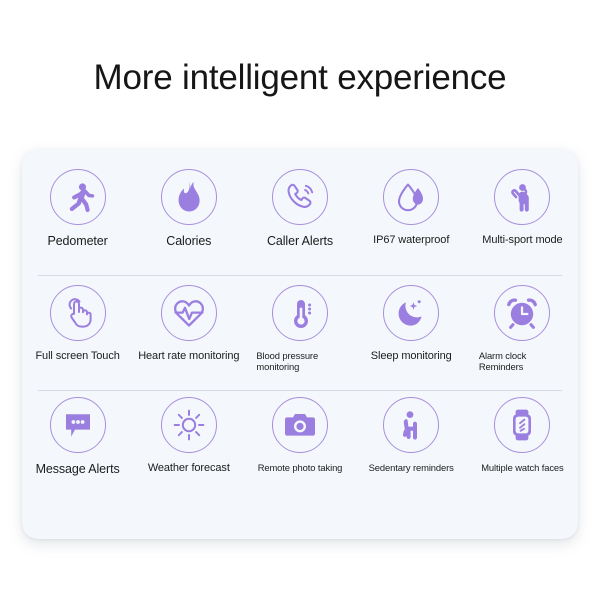 This screenshot has height=600, width=600. Describe the element at coordinates (188, 425) in the screenshot. I see `sun-icon` at that location.